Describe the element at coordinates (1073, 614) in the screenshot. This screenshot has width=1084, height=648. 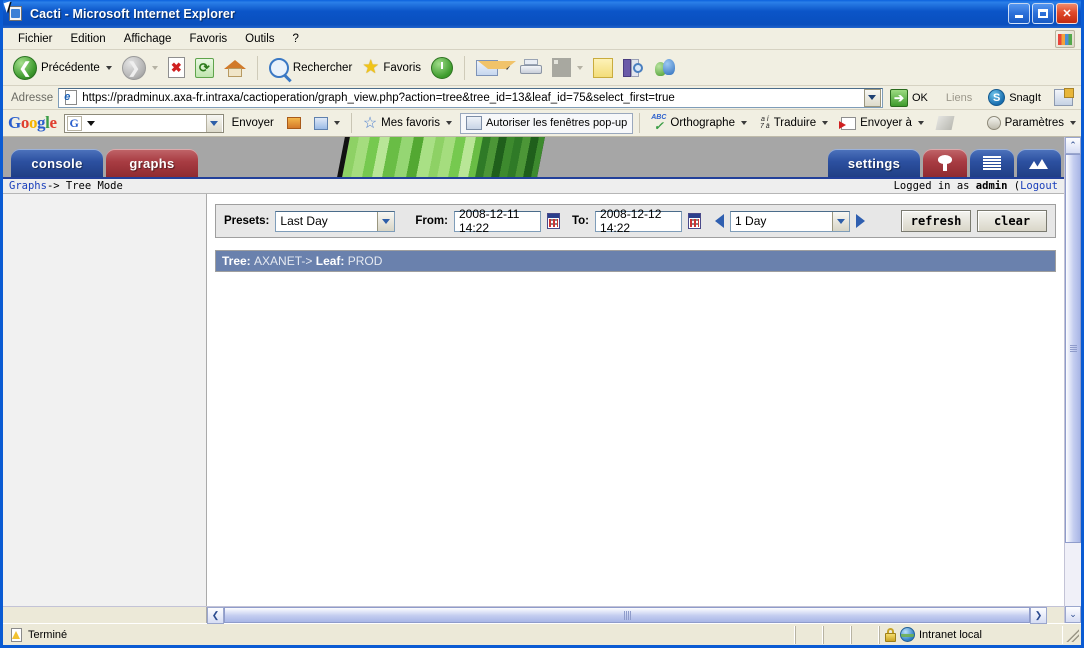
I see `vscroll-down-button: ⌄` at that location.